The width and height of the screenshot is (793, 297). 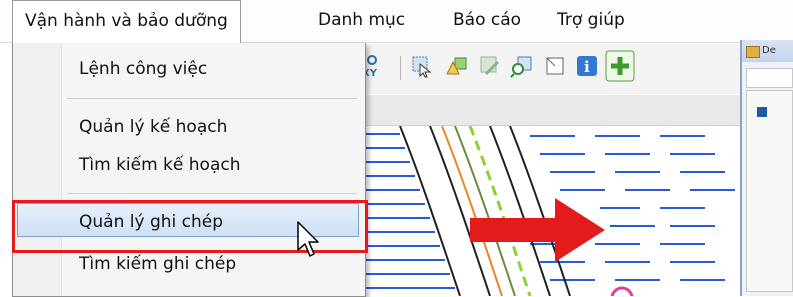 I want to click on shape-tool-icon, so click(x=457, y=66).